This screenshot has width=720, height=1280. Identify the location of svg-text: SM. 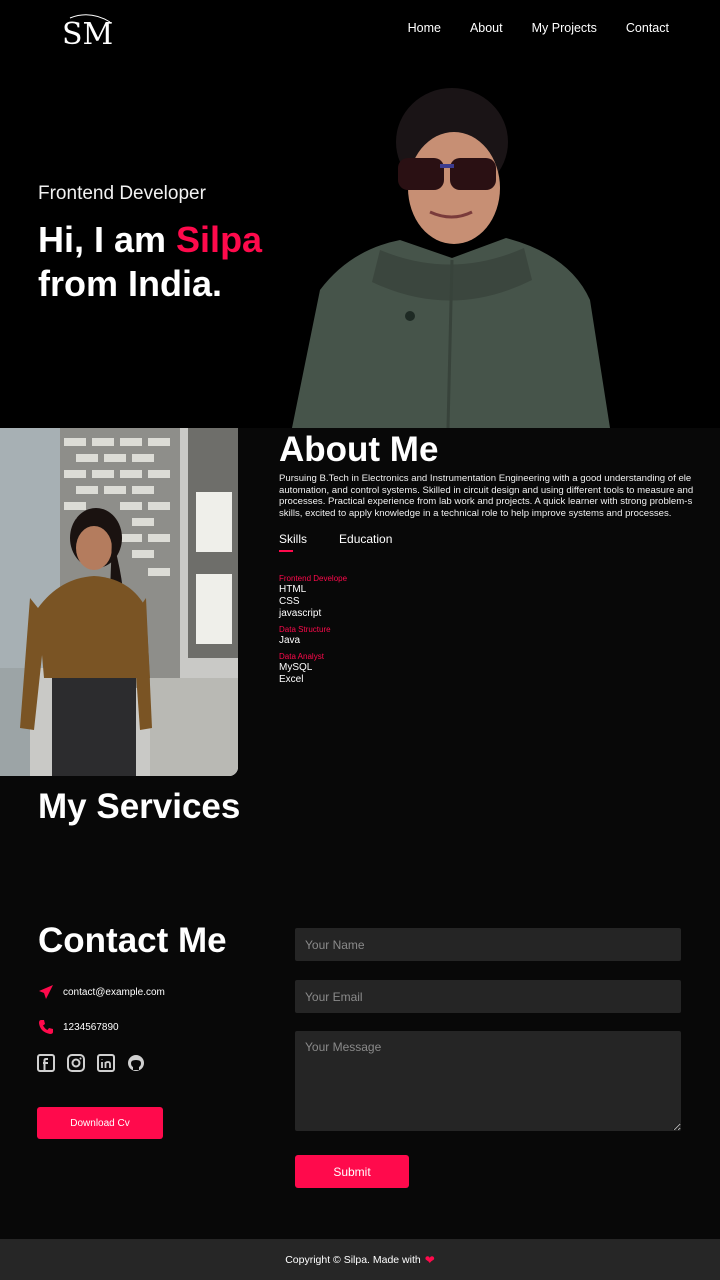
(87, 34).